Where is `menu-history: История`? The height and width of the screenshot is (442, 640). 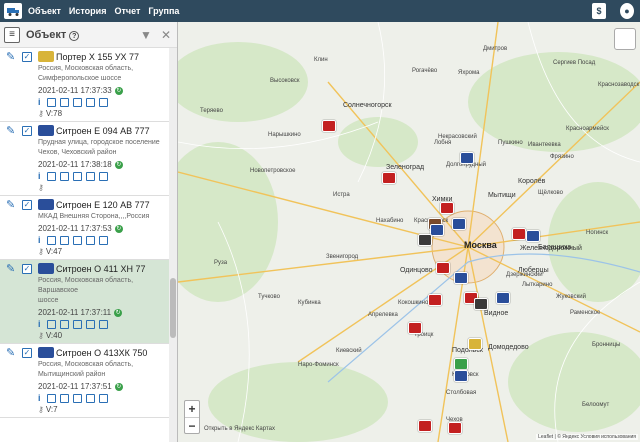 menu-history: История is located at coordinates (88, 11).